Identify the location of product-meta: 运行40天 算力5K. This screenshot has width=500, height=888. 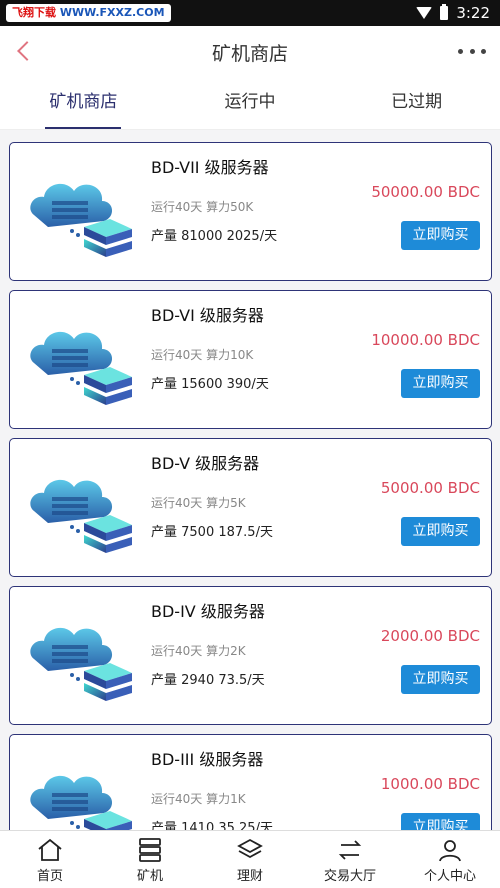
(198, 503).